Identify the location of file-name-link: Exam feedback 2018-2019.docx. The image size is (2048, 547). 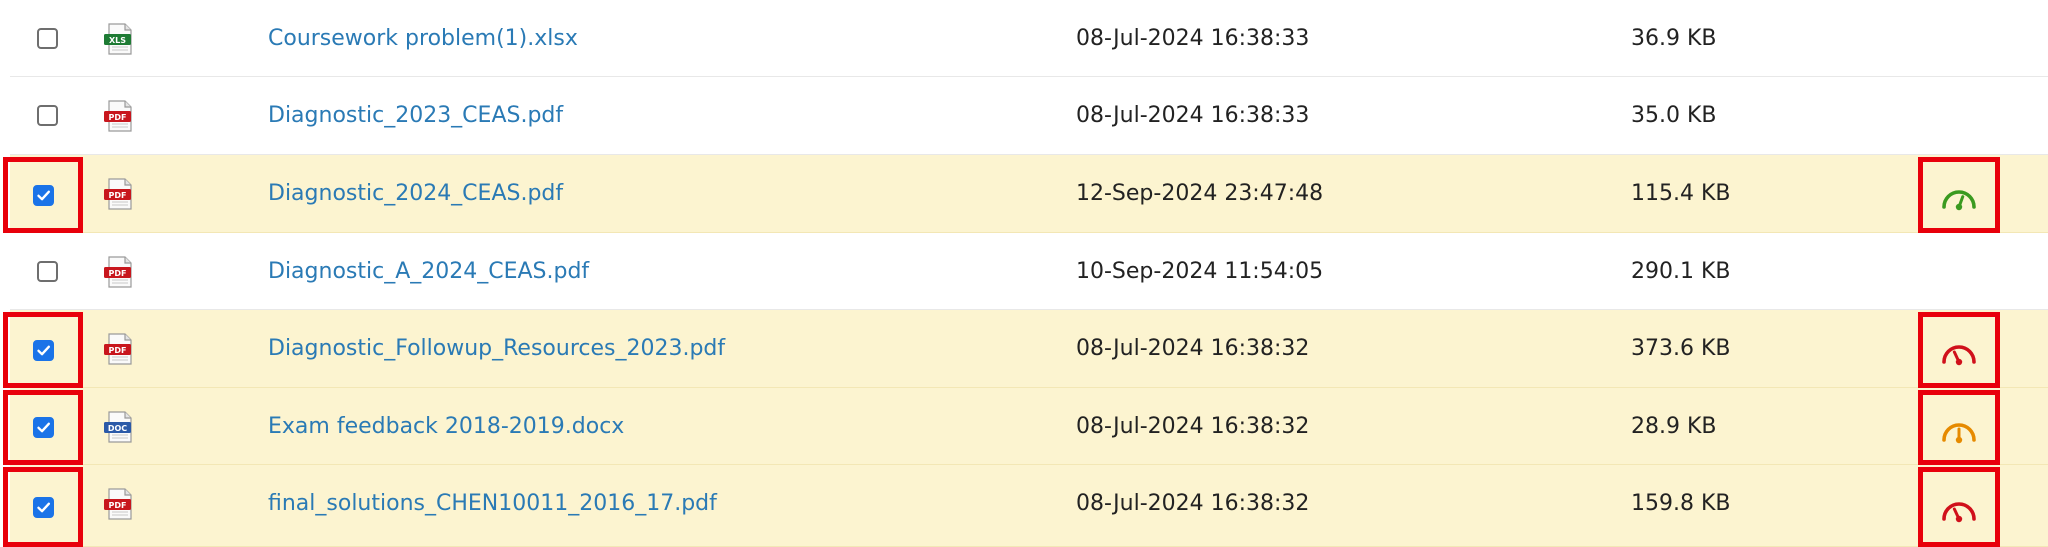
(446, 426).